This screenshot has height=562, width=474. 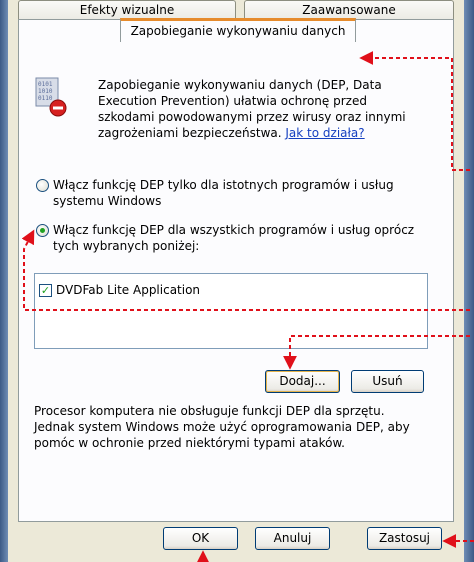 I want to click on annotation-arrow-radio, so click(x=245, y=270).